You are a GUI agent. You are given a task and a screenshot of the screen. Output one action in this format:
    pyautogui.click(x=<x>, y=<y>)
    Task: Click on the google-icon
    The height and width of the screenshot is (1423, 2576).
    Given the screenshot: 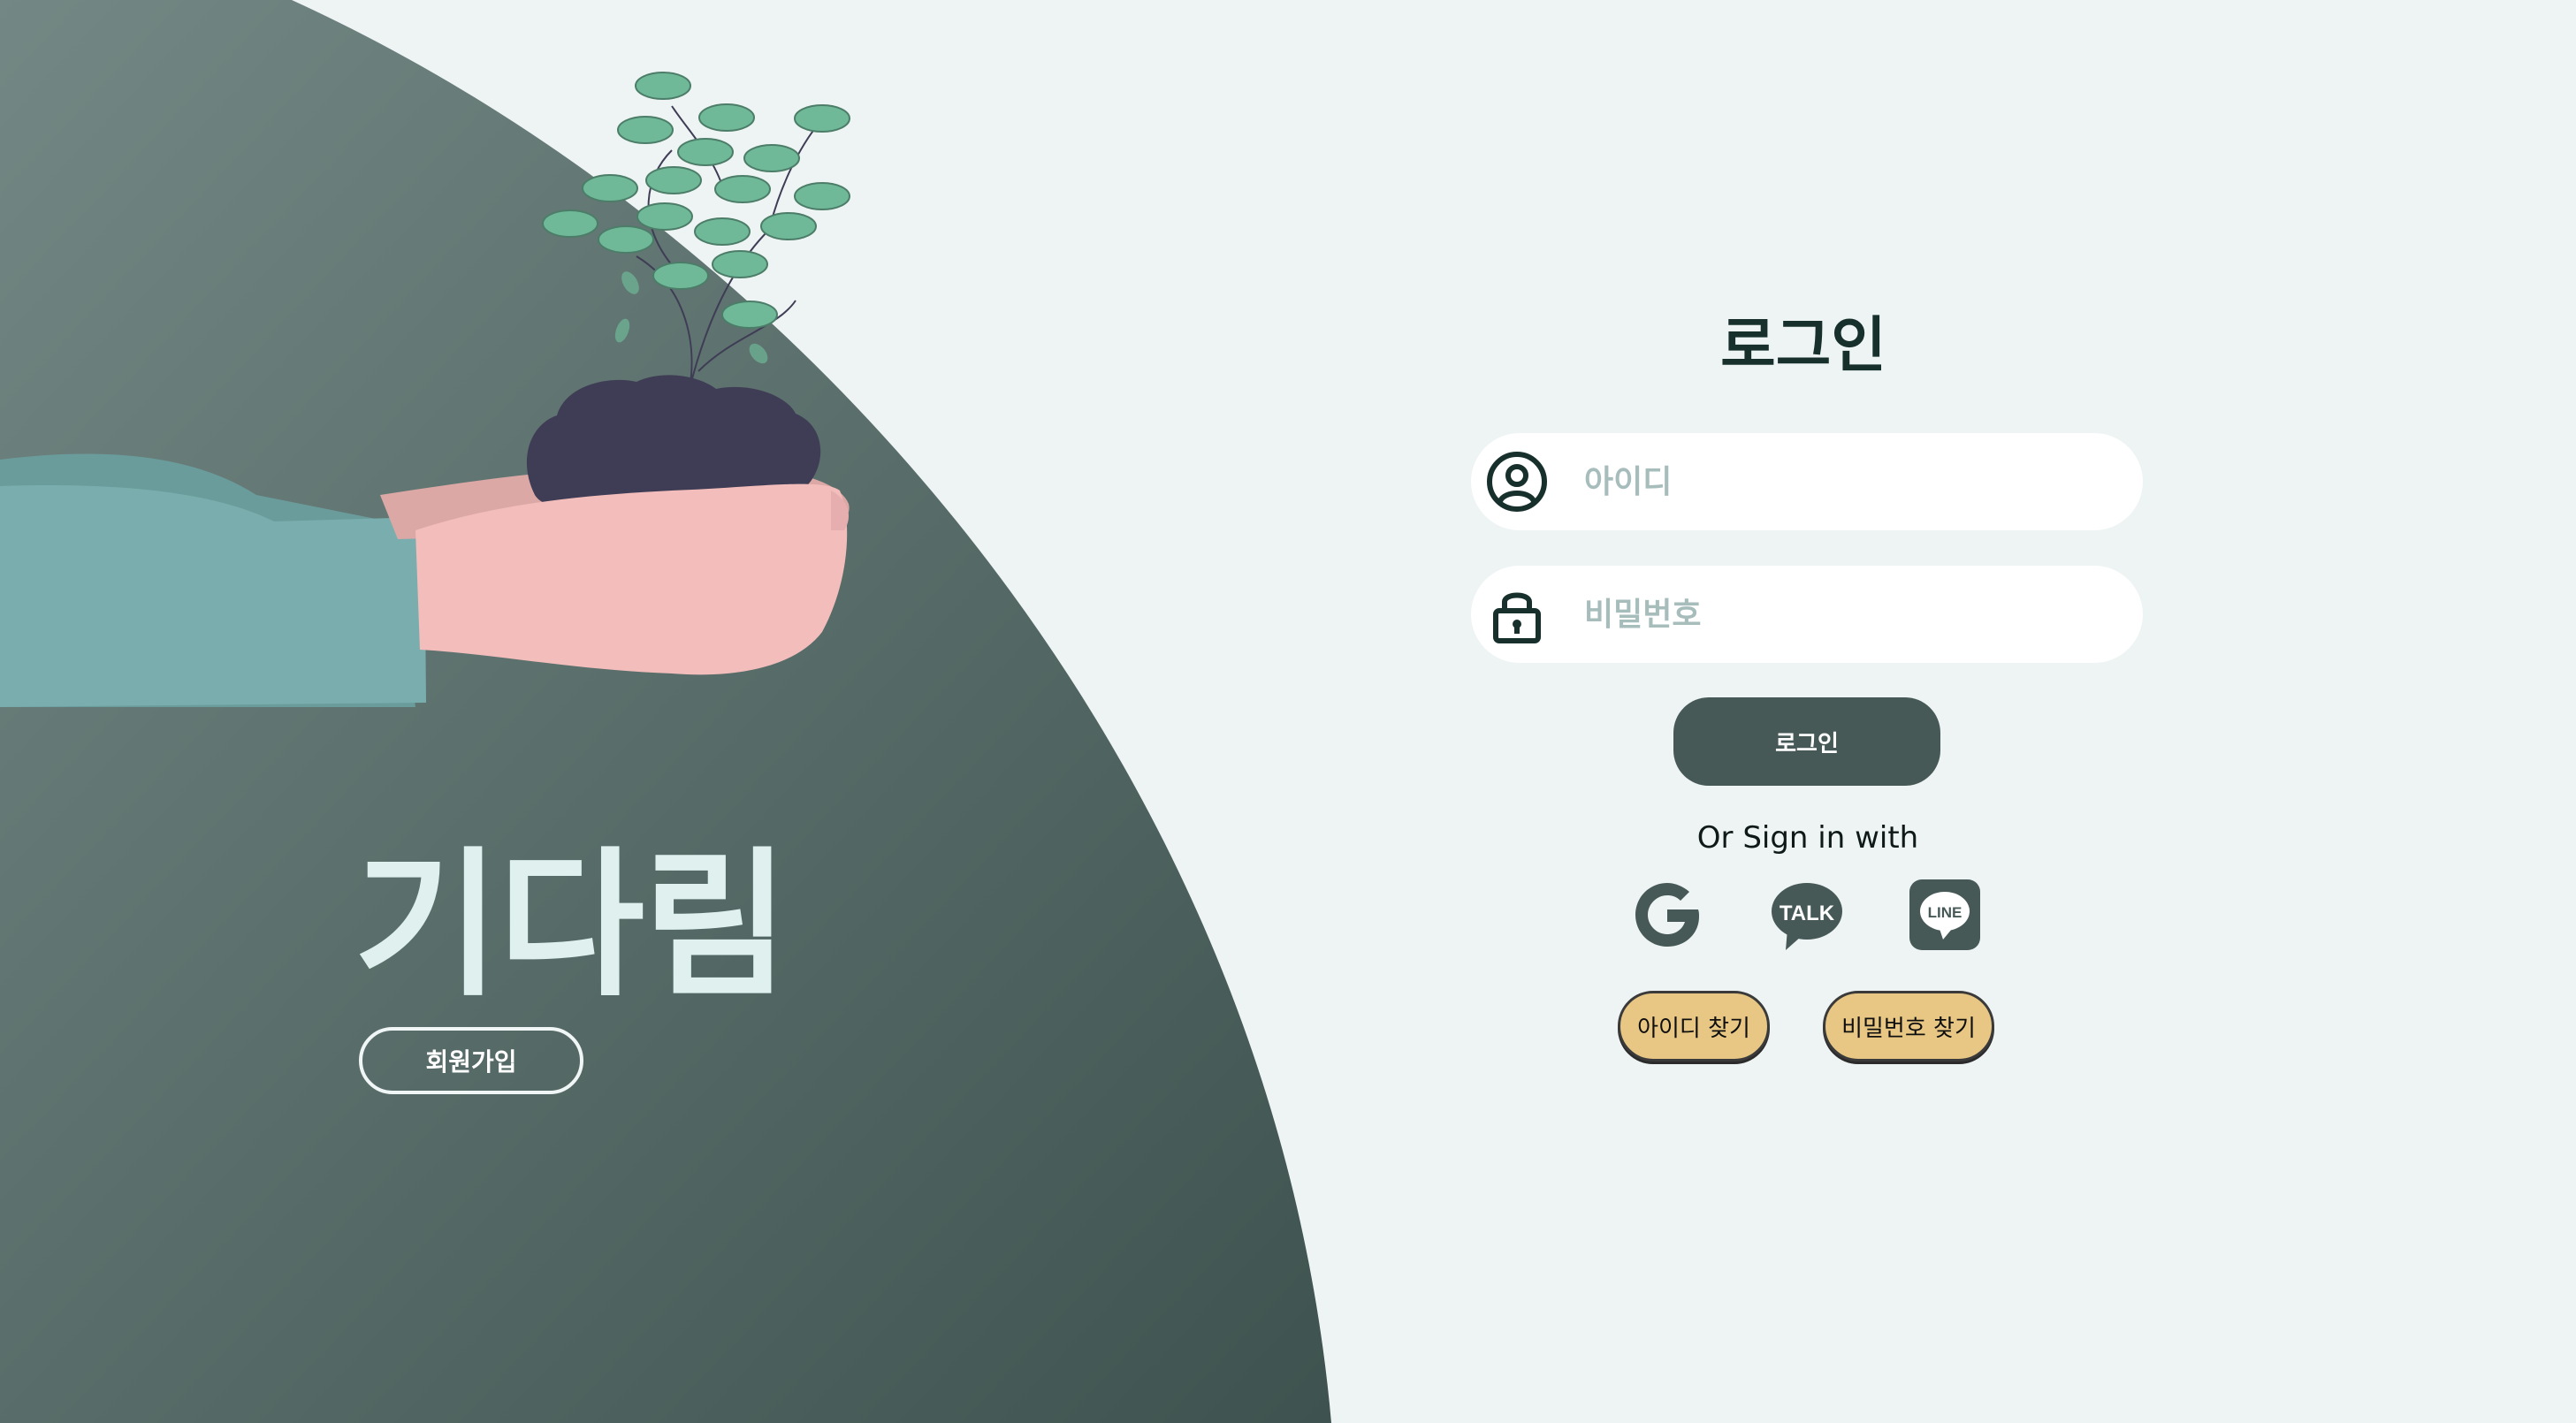 What is the action you would take?
    pyautogui.click(x=1667, y=915)
    